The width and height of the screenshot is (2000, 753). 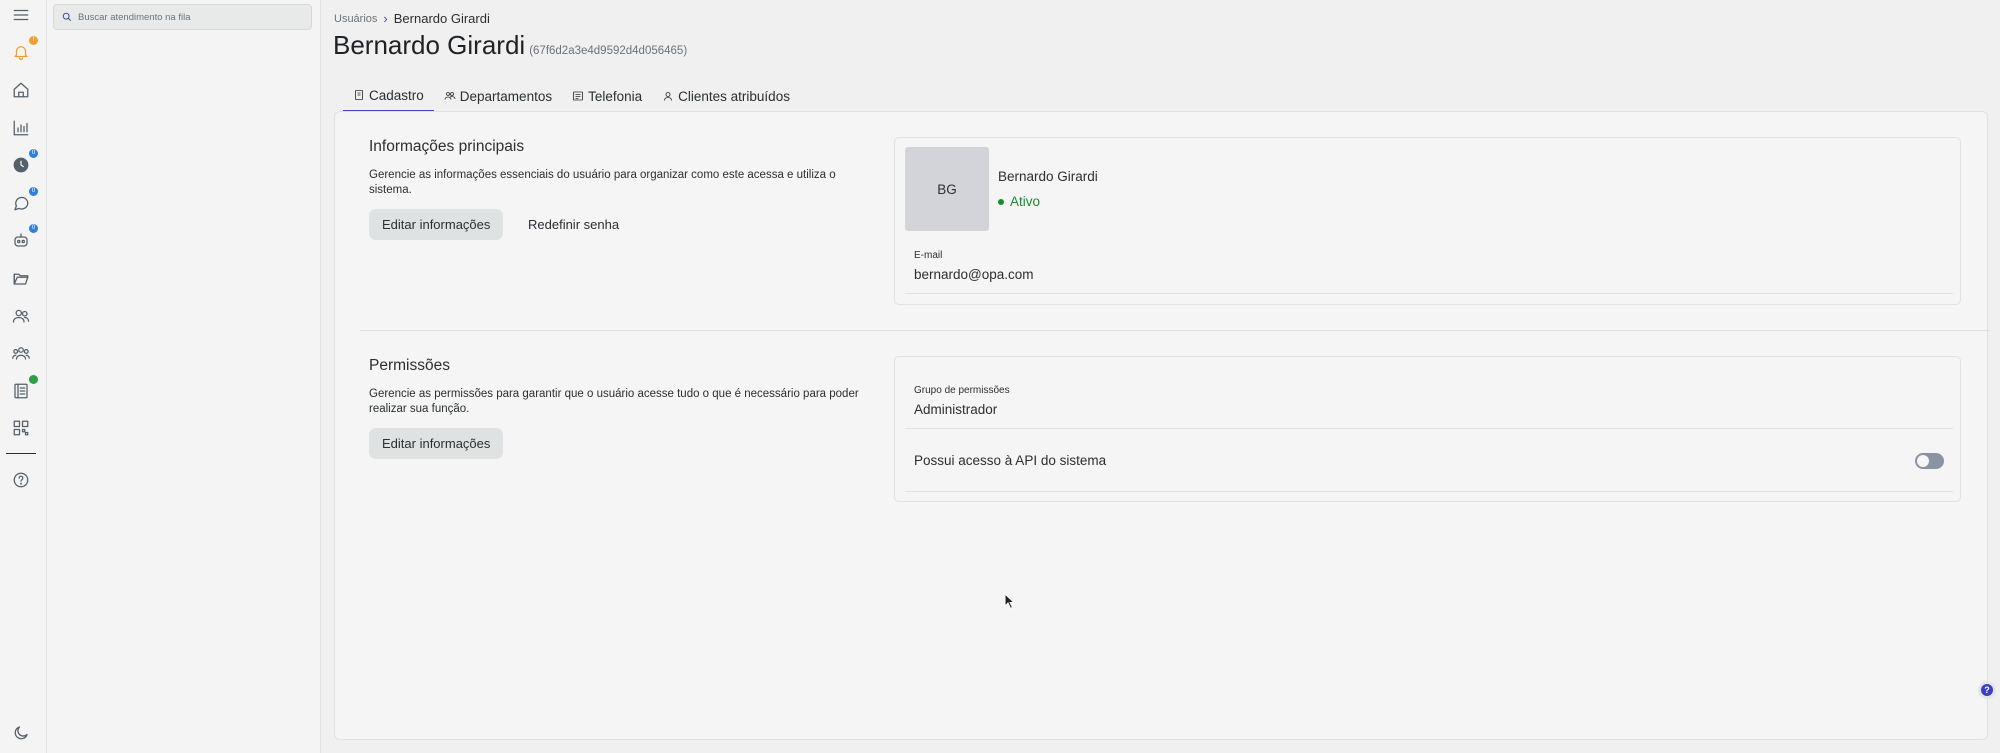 What do you see at coordinates (578, 96) in the screenshot?
I see `phone-book-icon` at bounding box center [578, 96].